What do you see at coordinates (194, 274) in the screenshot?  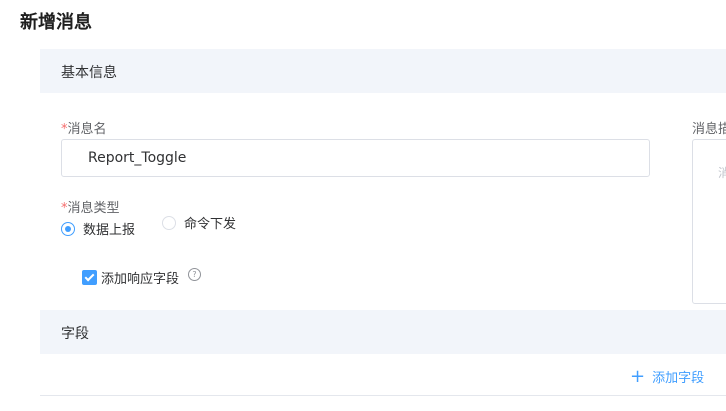 I see `question-circle-icon: ?` at bounding box center [194, 274].